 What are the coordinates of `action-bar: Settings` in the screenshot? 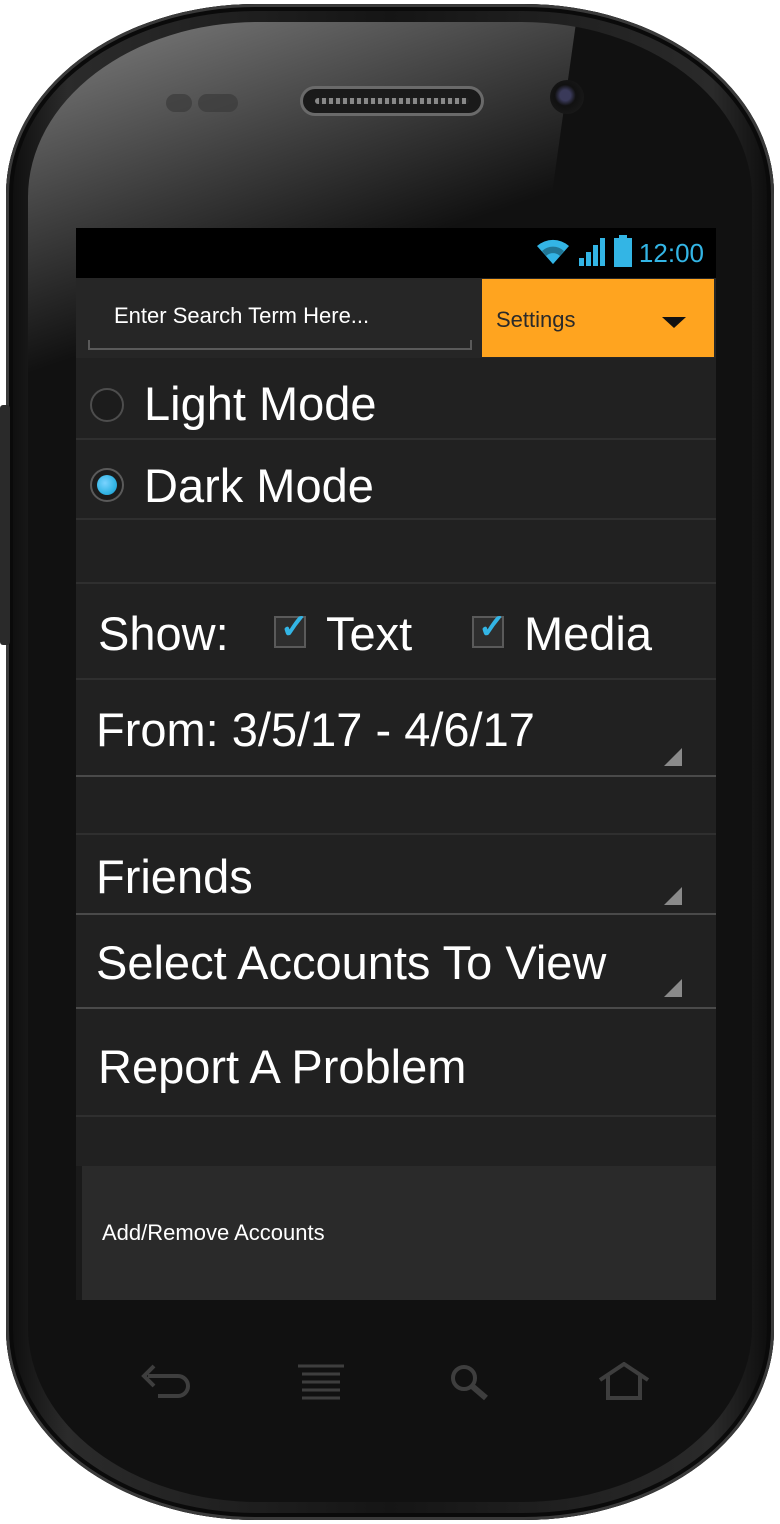 It's located at (396, 318).